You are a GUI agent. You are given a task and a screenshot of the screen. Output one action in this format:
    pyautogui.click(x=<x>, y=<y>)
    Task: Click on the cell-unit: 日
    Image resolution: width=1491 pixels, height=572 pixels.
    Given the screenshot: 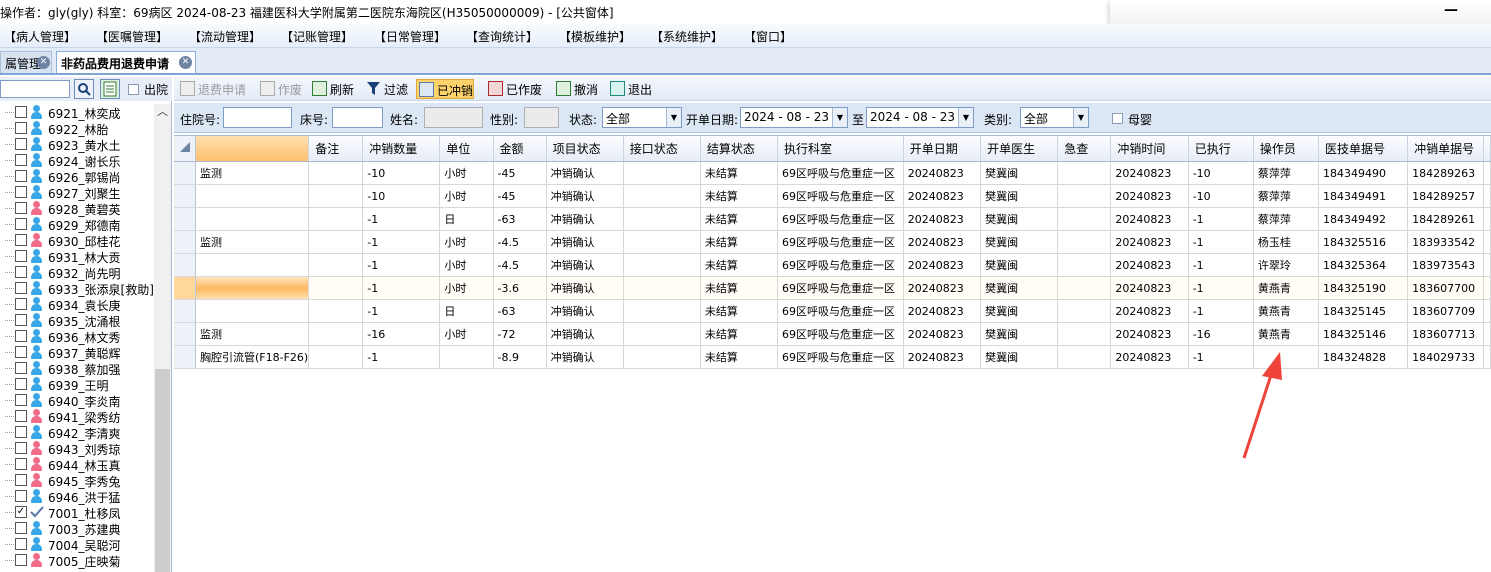 What is the action you would take?
    pyautogui.click(x=466, y=311)
    